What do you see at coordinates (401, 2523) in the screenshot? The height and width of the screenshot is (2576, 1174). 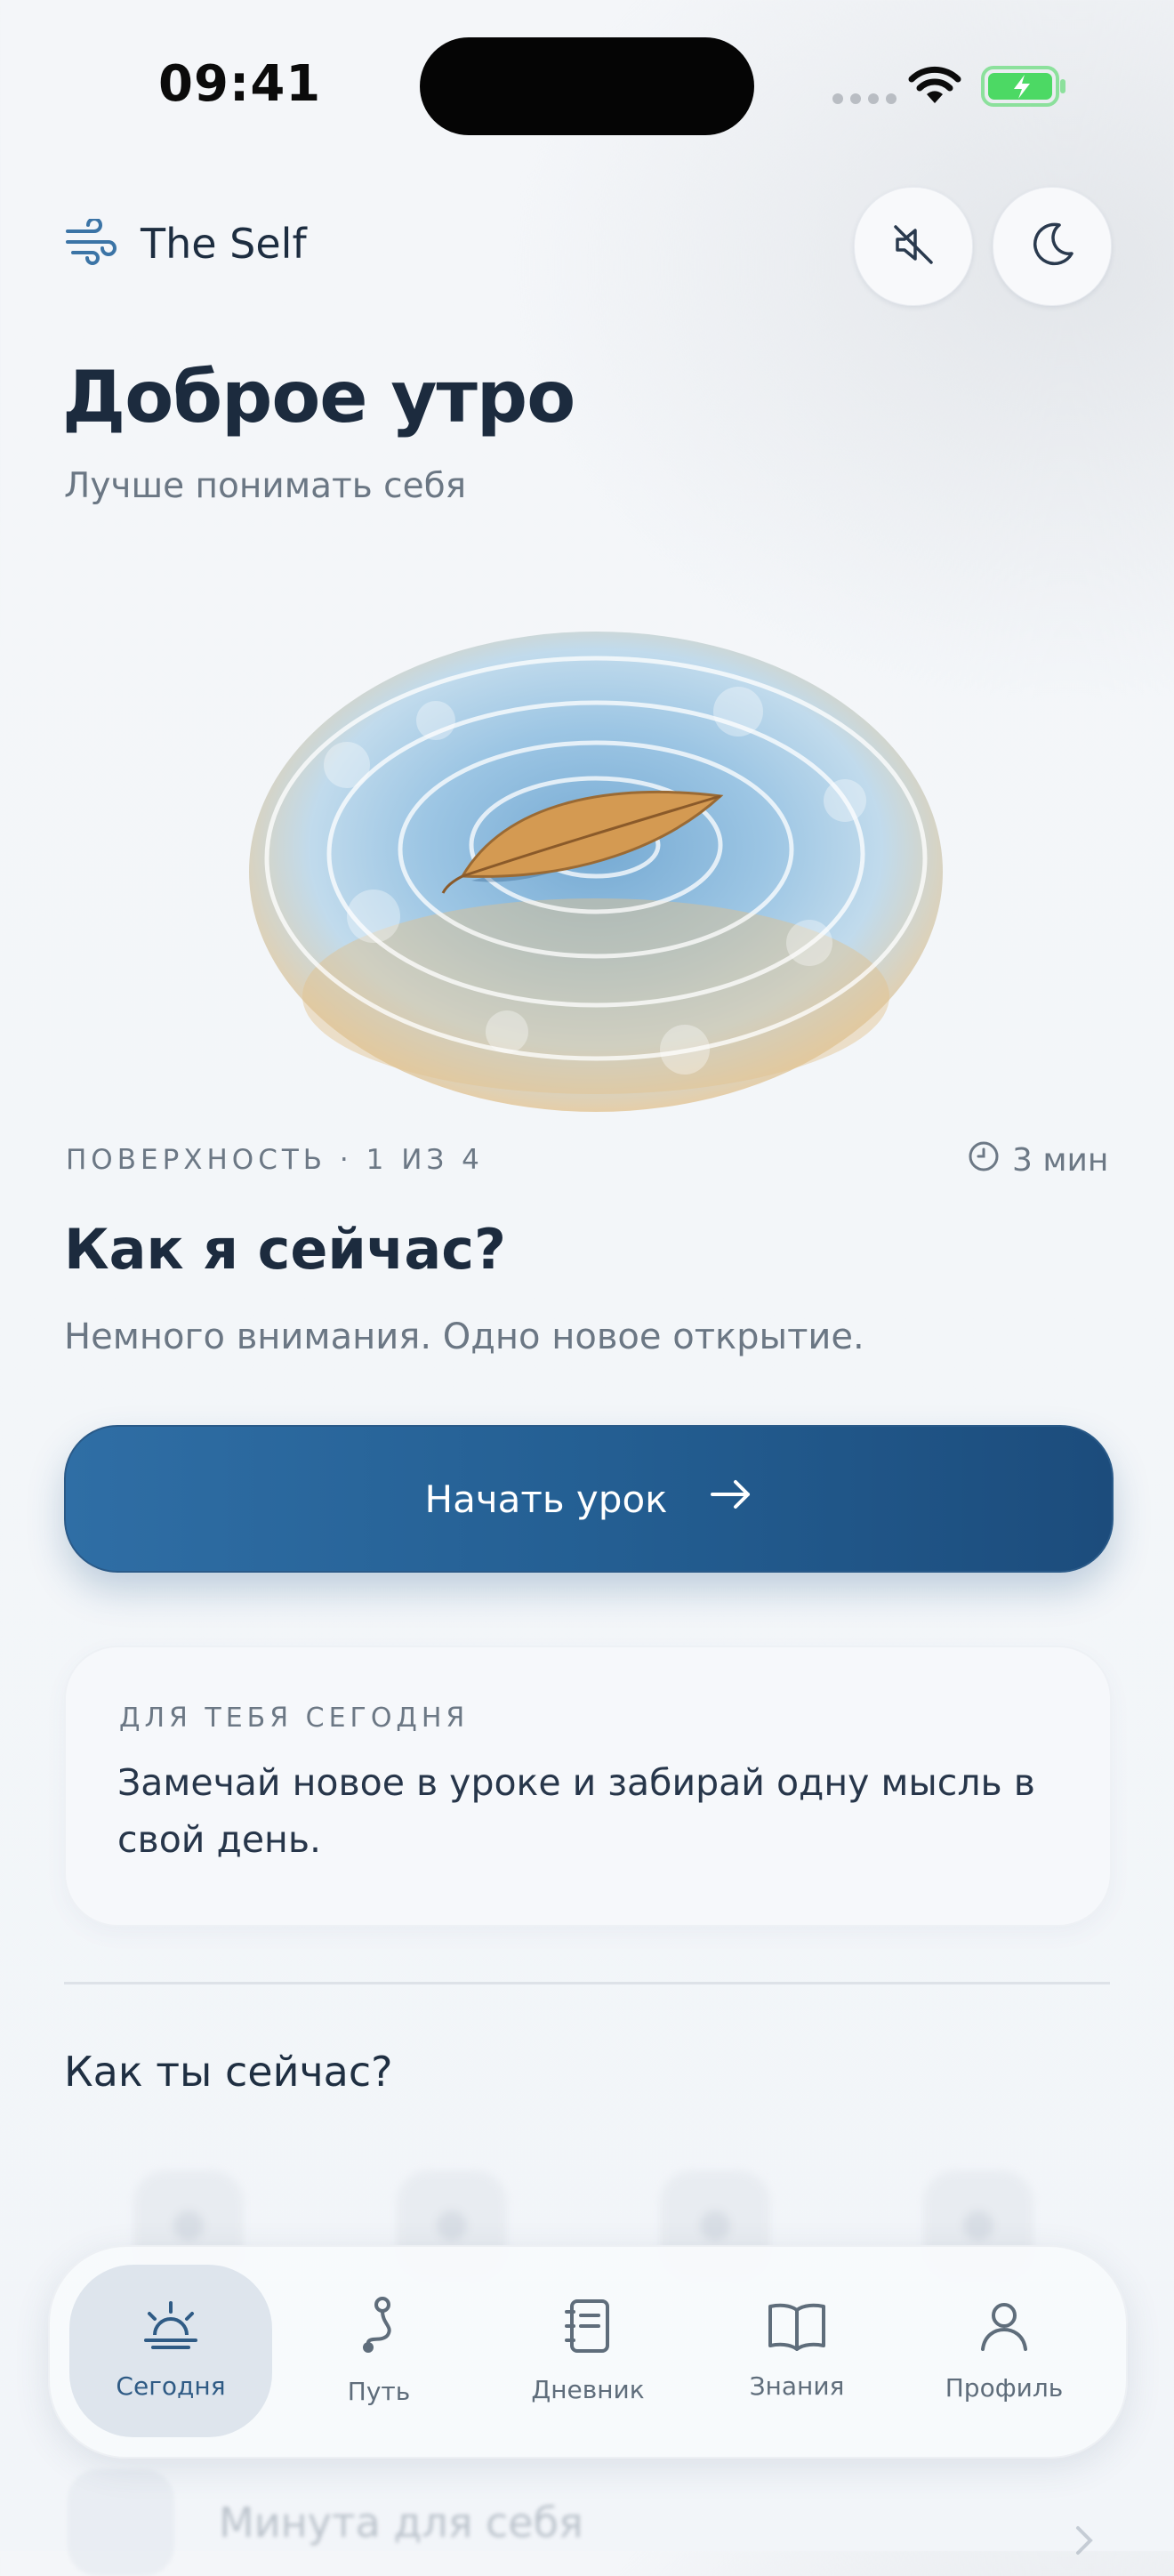 I see `minute-for-self-label: Минута для себя` at bounding box center [401, 2523].